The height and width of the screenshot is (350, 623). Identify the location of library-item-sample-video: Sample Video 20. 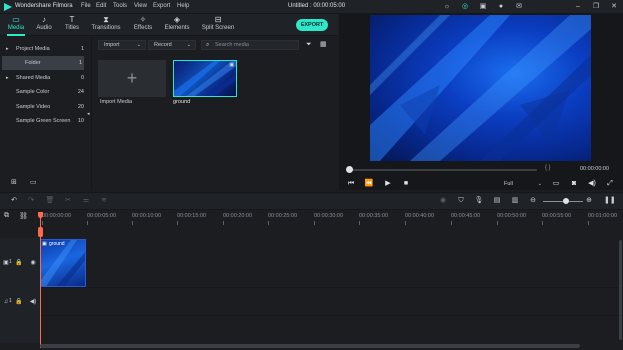
(44, 107).